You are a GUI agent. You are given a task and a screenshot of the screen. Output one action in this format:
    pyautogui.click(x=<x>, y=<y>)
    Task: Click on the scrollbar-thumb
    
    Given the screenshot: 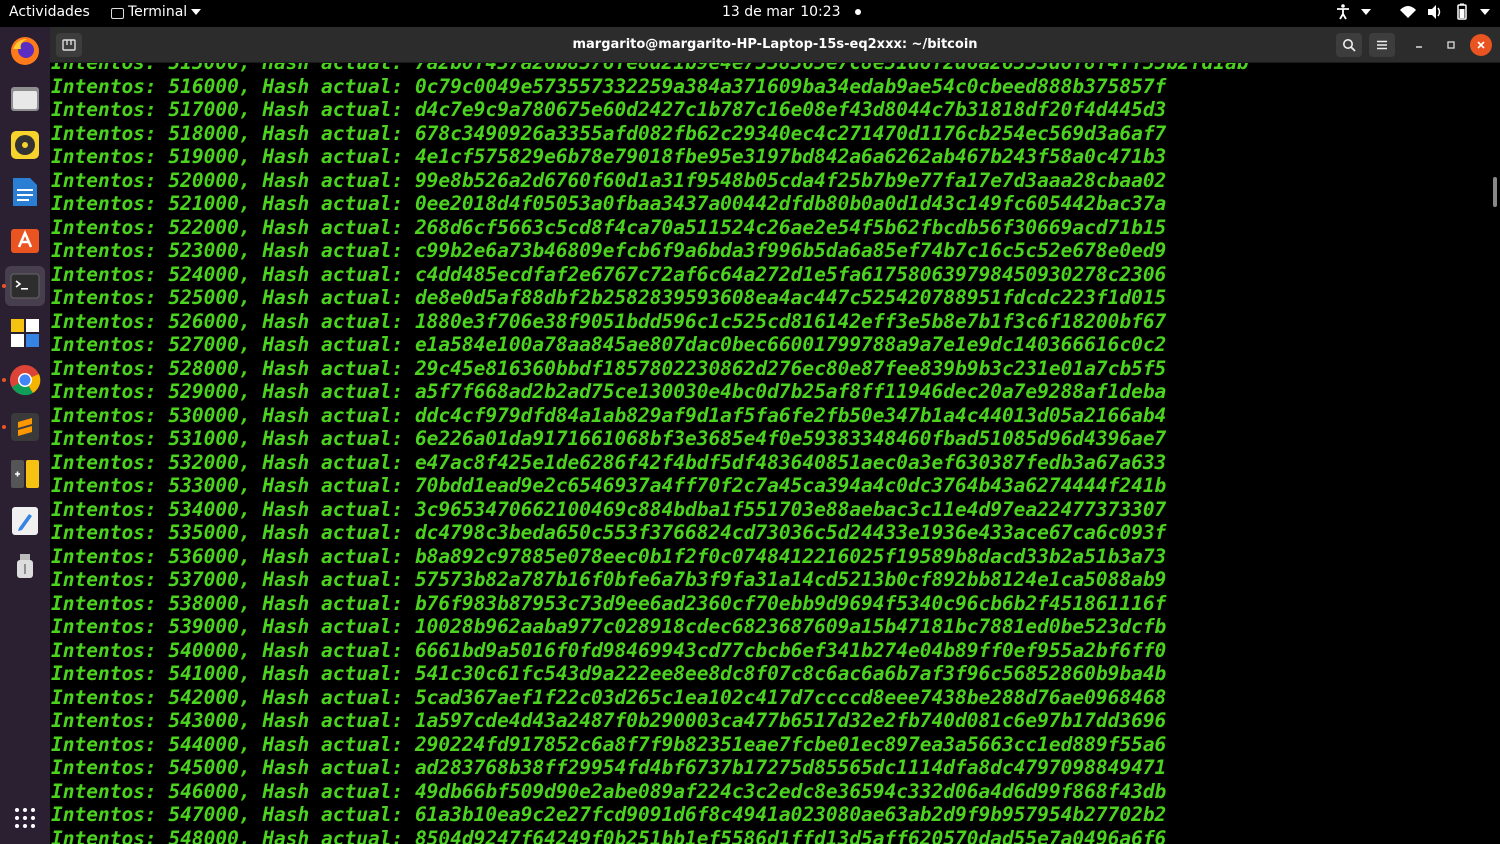 What is the action you would take?
    pyautogui.click(x=1495, y=192)
    